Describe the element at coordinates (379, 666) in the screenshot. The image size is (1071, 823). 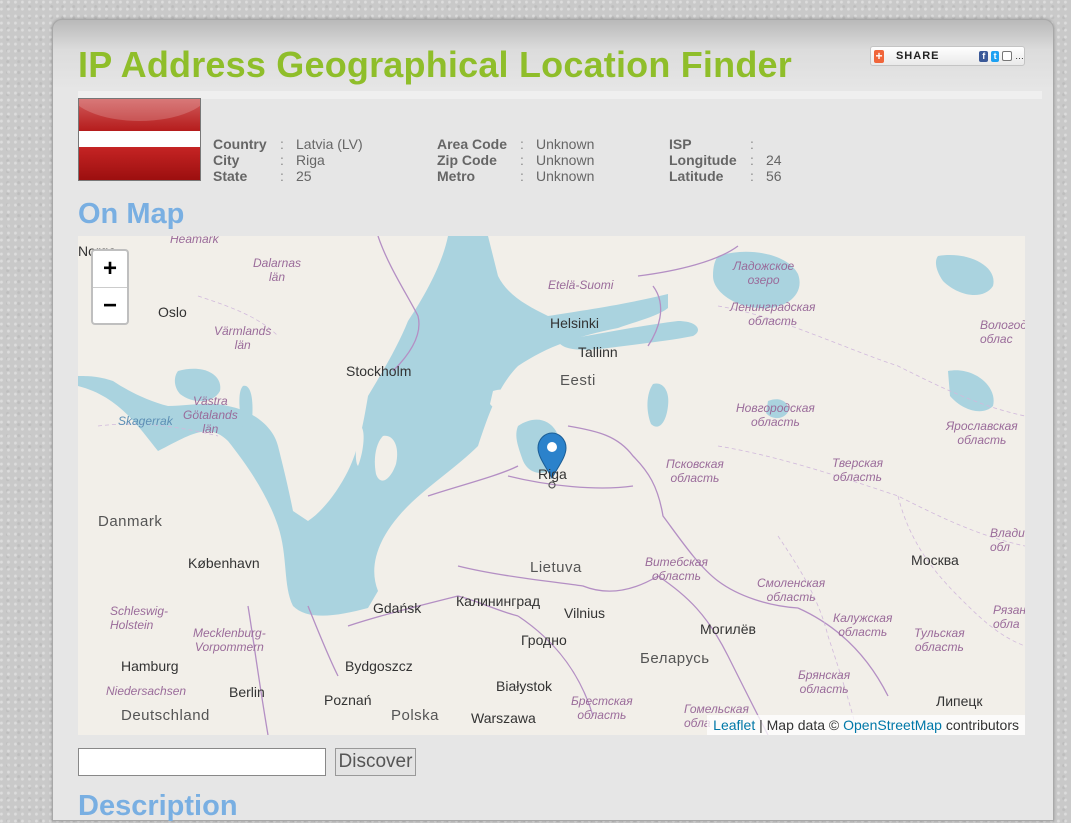
I see `map-label-bydgoszcz: Bydgoszcz` at that location.